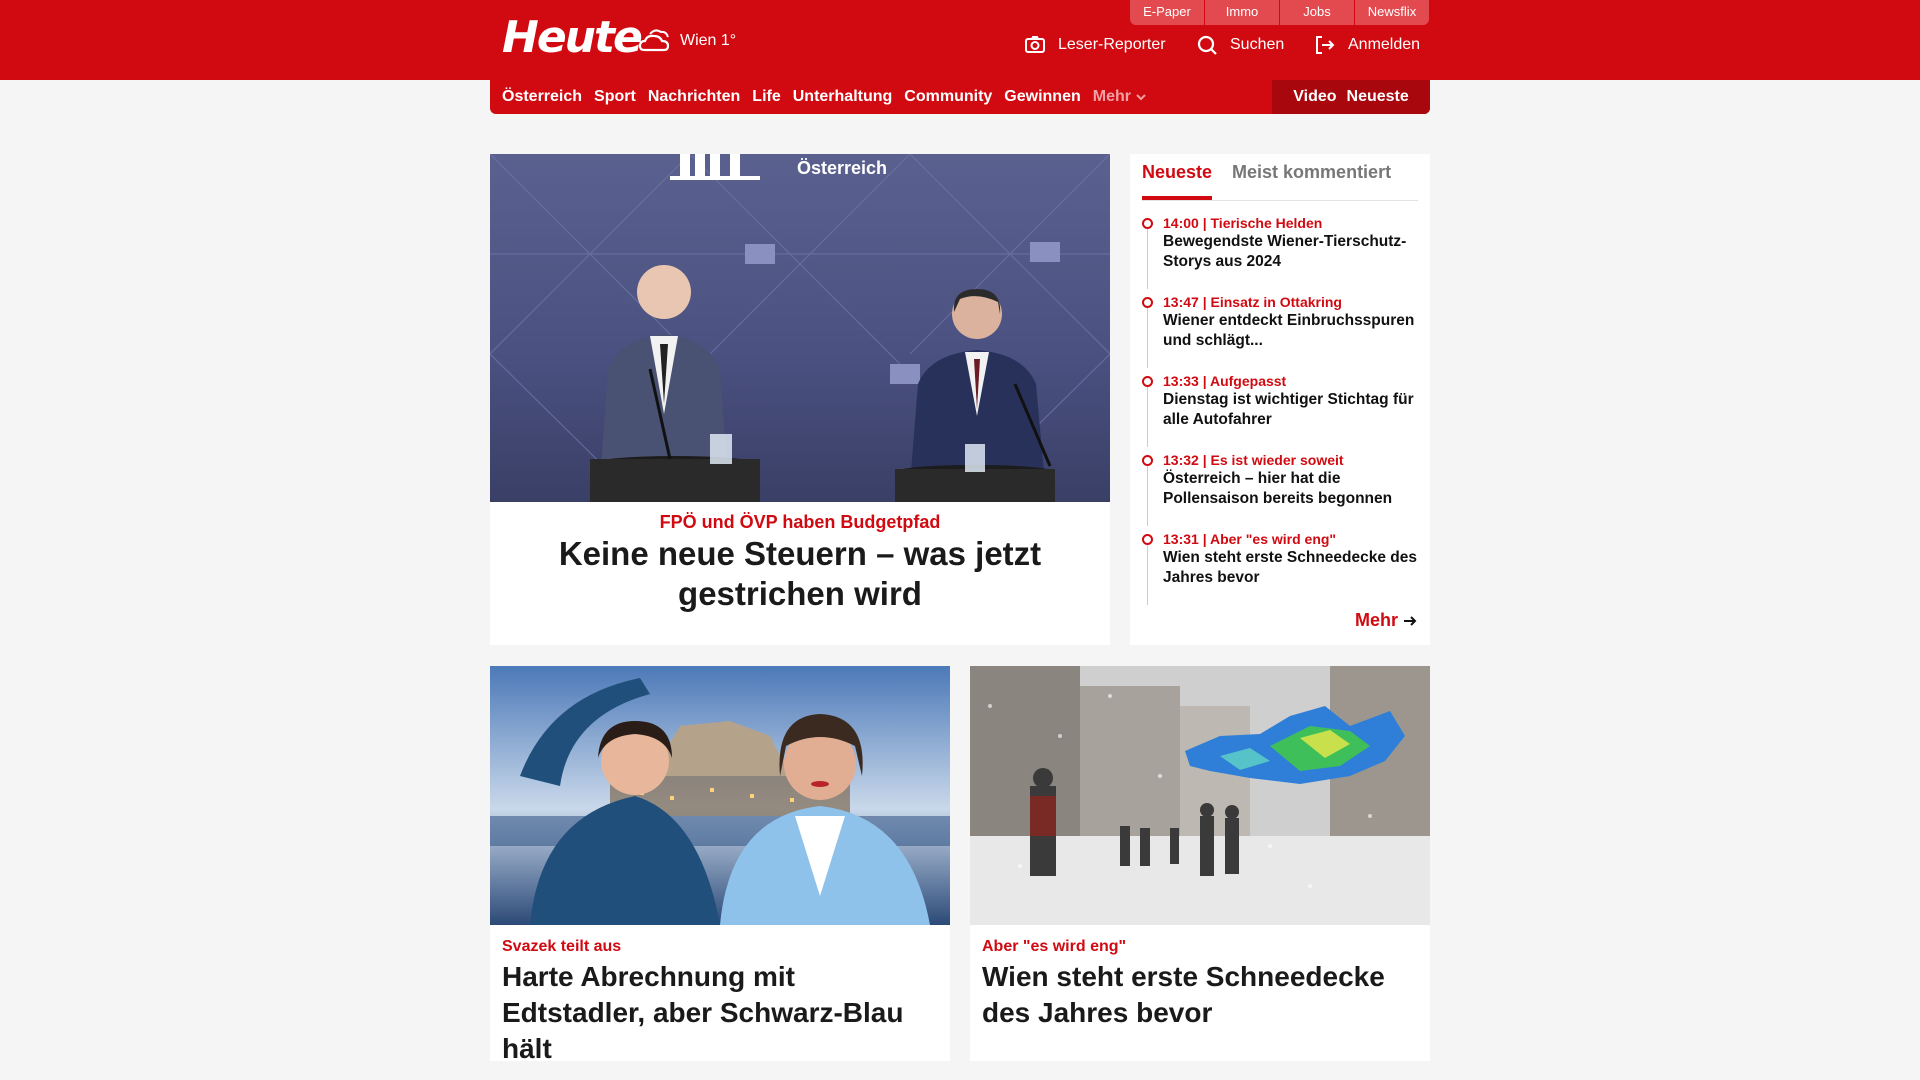 The height and width of the screenshot is (1080, 1920). What do you see at coordinates (766, 97) in the screenshot?
I see `nav-item-life: Life` at bounding box center [766, 97].